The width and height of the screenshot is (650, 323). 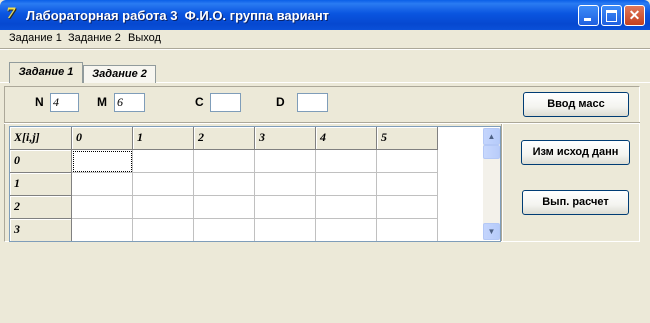 I want to click on compute-button: Вып. расчет, so click(x=575, y=202).